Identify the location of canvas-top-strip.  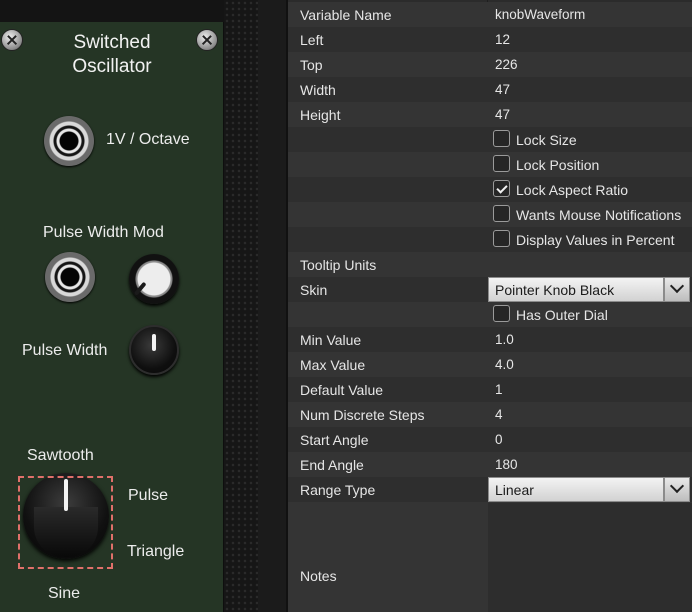
(112, 11).